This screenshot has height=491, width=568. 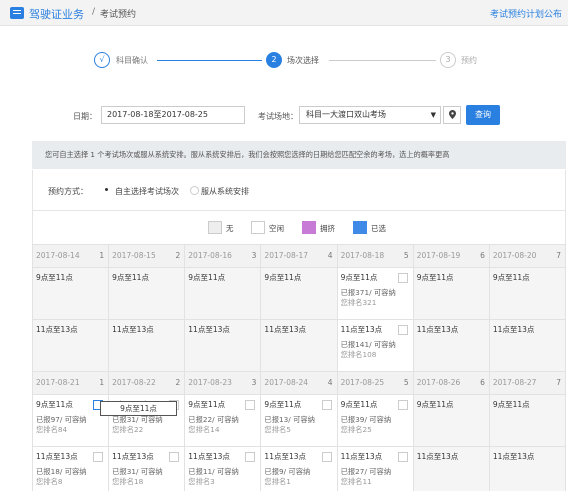 I want to click on radio-self-select-label: 自主选择考试场次, so click(x=147, y=191).